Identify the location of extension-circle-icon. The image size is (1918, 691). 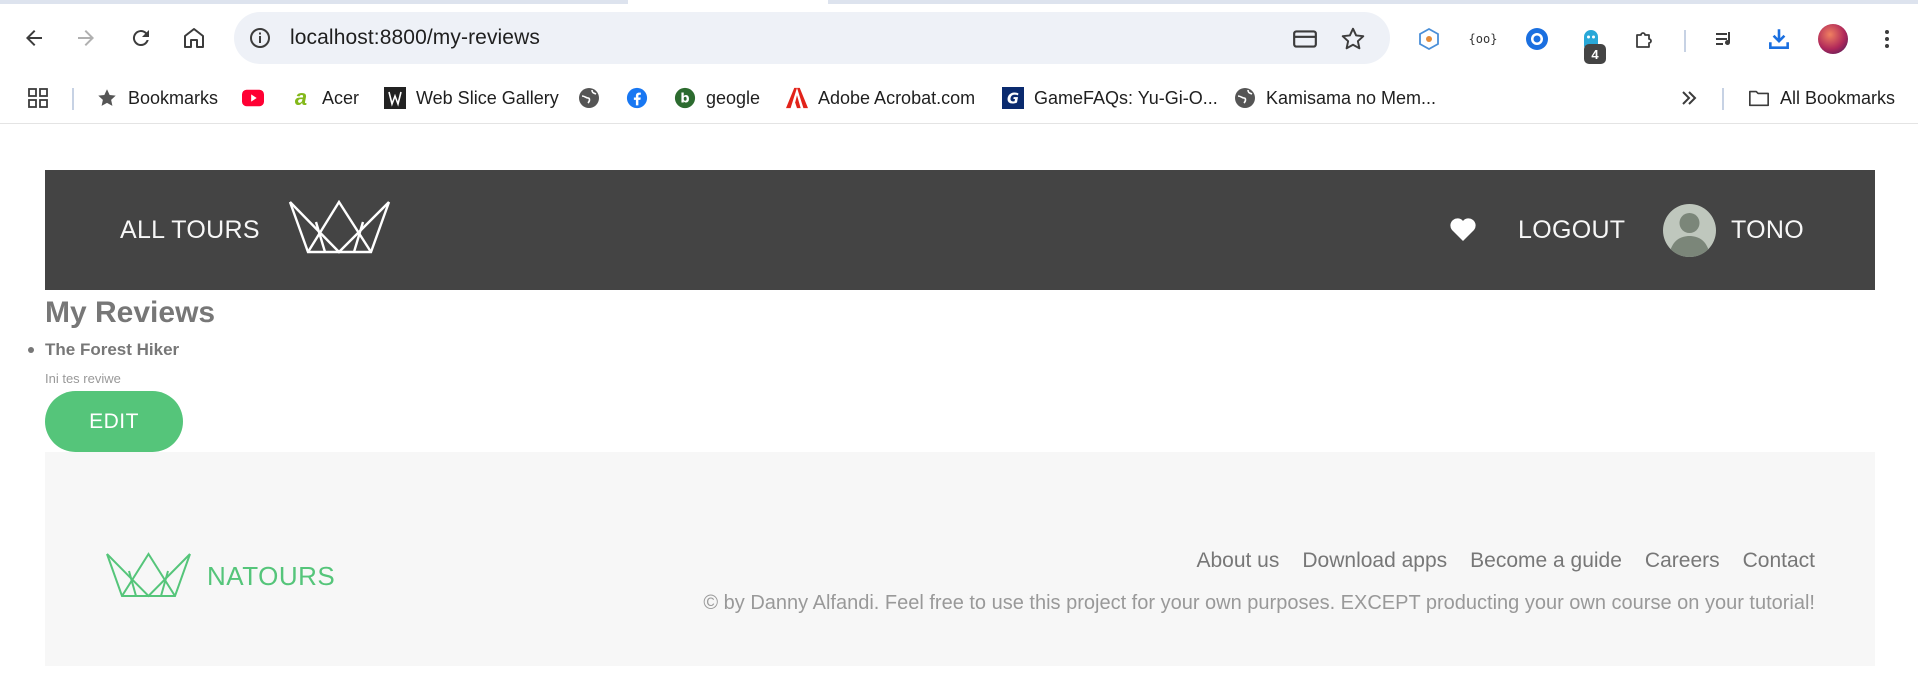
(1537, 39).